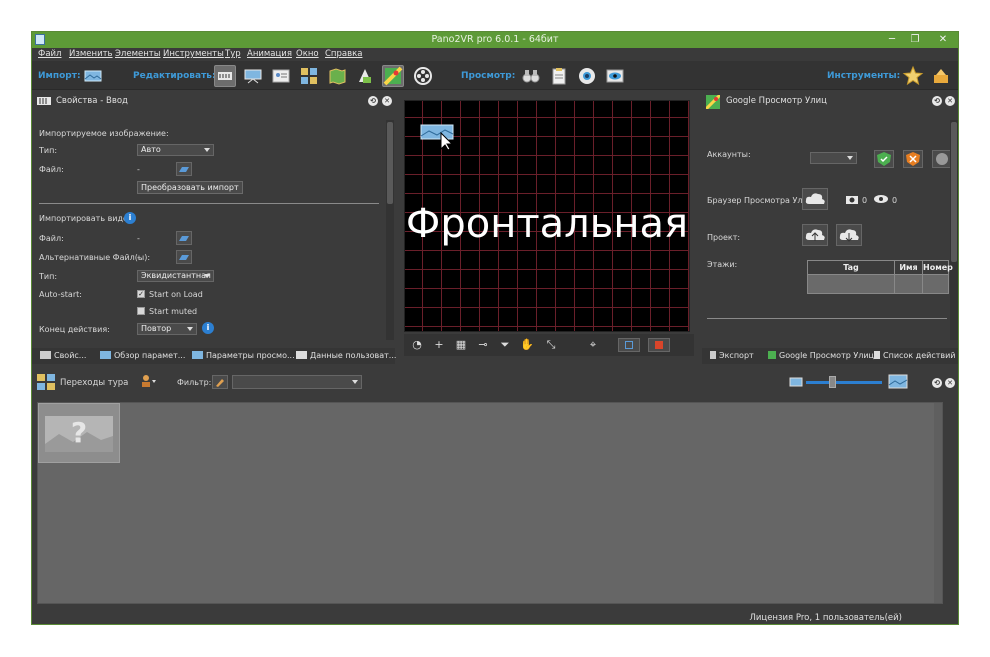  I want to click on accounts-select, so click(833, 158).